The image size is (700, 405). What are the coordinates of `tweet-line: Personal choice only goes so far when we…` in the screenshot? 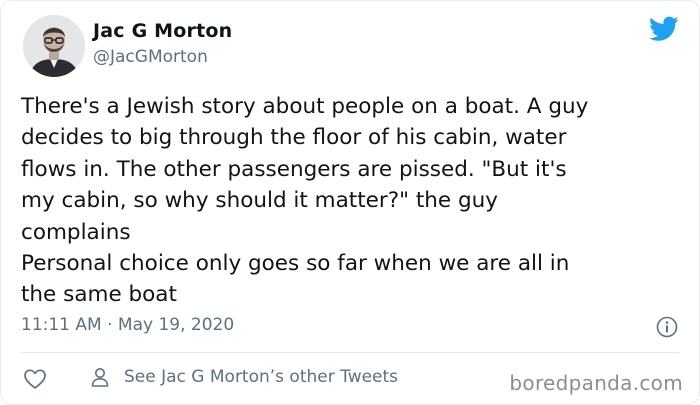 It's located at (295, 264).